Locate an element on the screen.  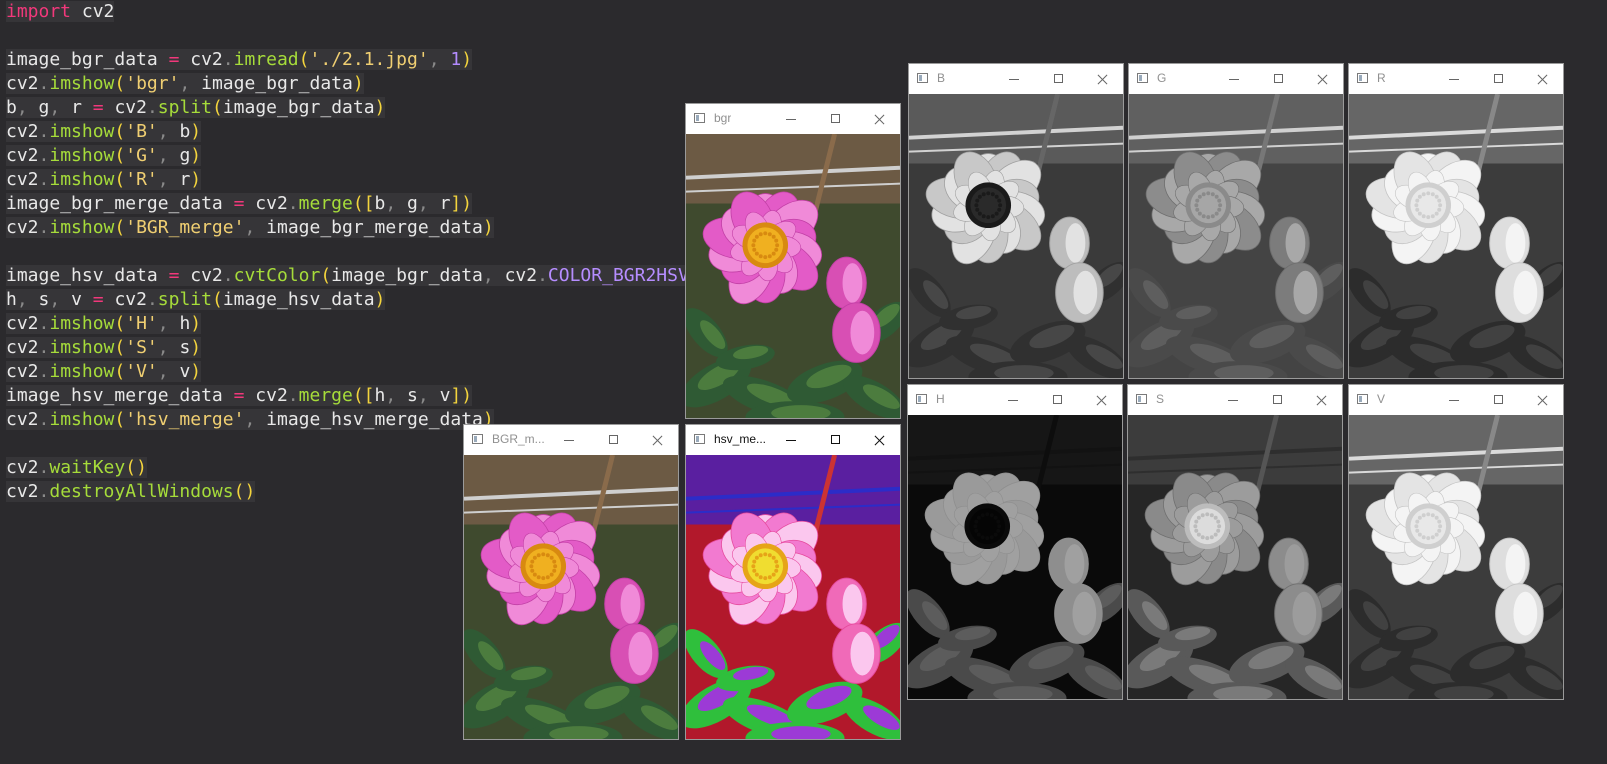
title-bar: G is located at coordinates (1236, 79).